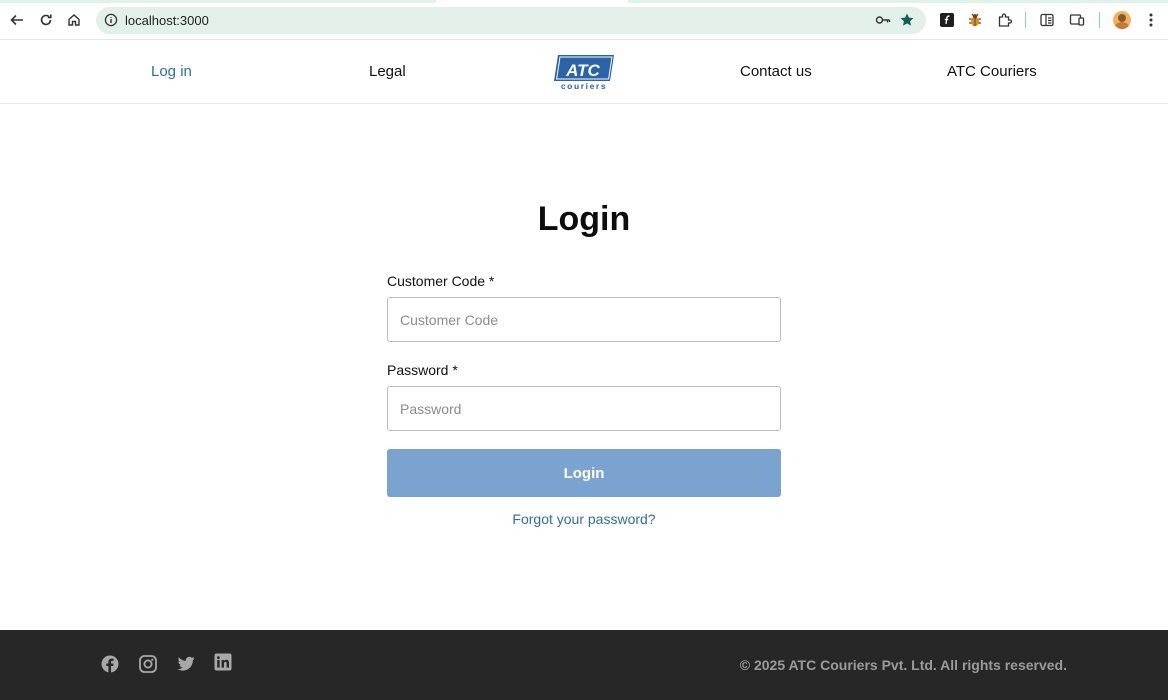 This screenshot has width=1168, height=700. What do you see at coordinates (111, 22) in the screenshot?
I see `site-info-icon` at bounding box center [111, 22].